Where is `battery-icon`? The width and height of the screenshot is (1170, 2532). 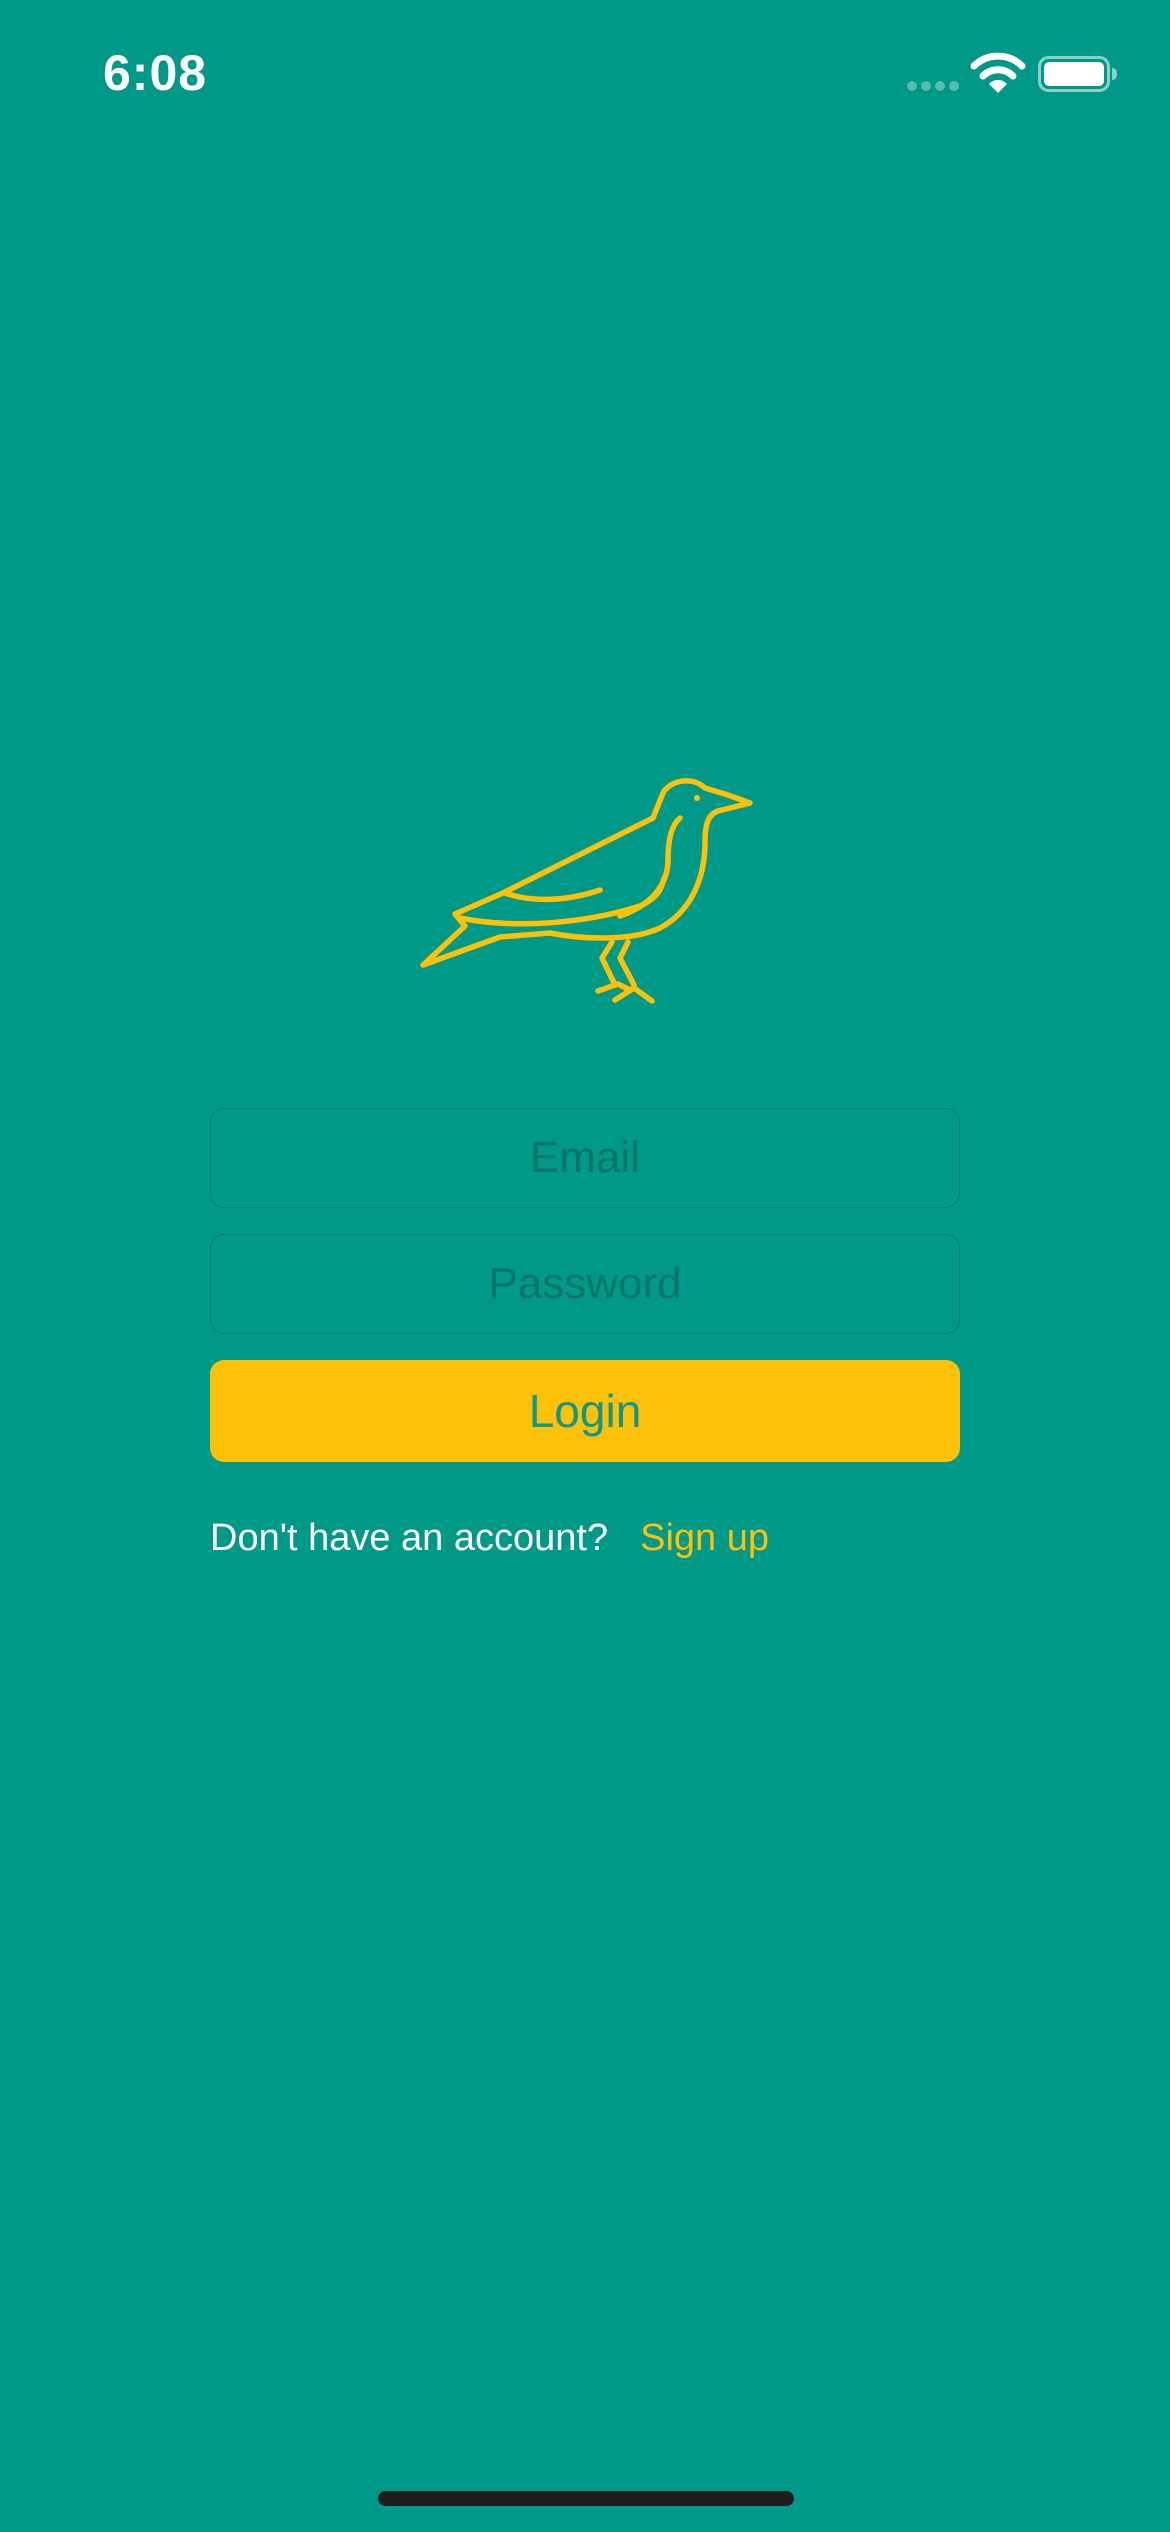 battery-icon is located at coordinates (1077, 74).